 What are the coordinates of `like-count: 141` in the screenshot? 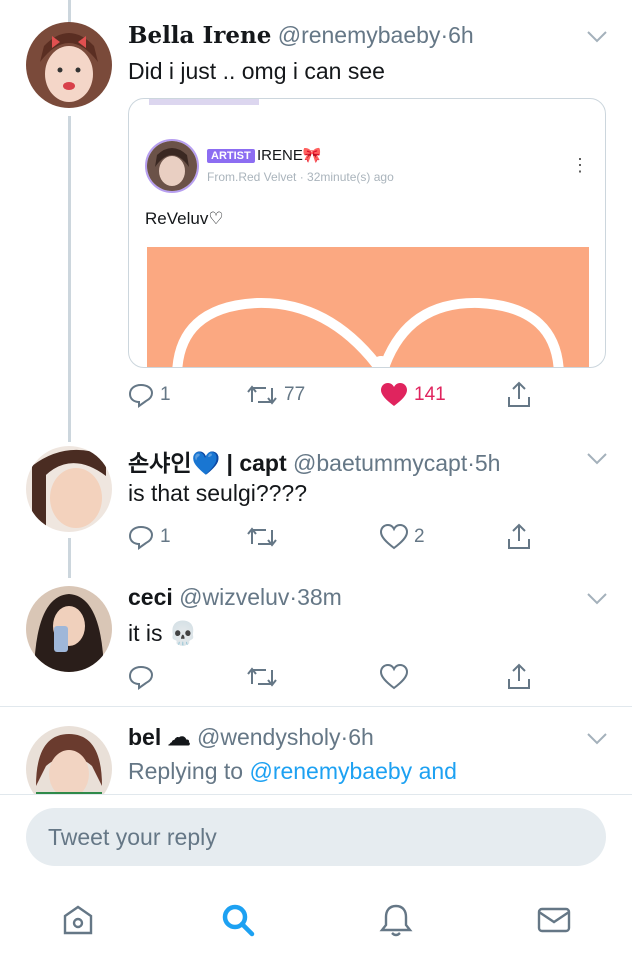 It's located at (430, 394).